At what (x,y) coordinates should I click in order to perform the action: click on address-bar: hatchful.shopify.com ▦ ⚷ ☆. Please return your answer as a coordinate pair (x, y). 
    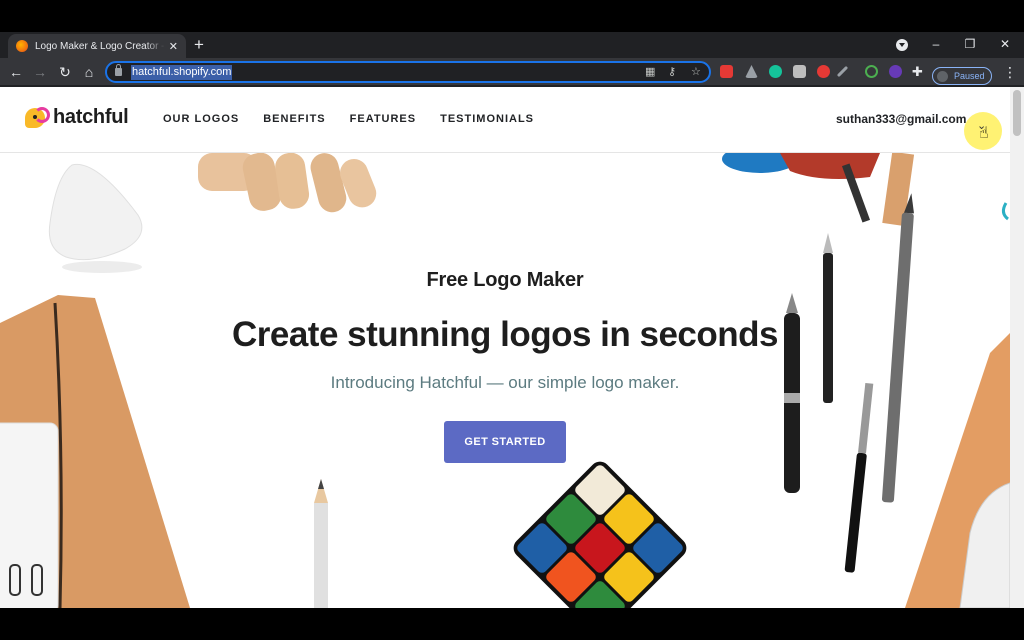
    Looking at the image, I should click on (408, 72).